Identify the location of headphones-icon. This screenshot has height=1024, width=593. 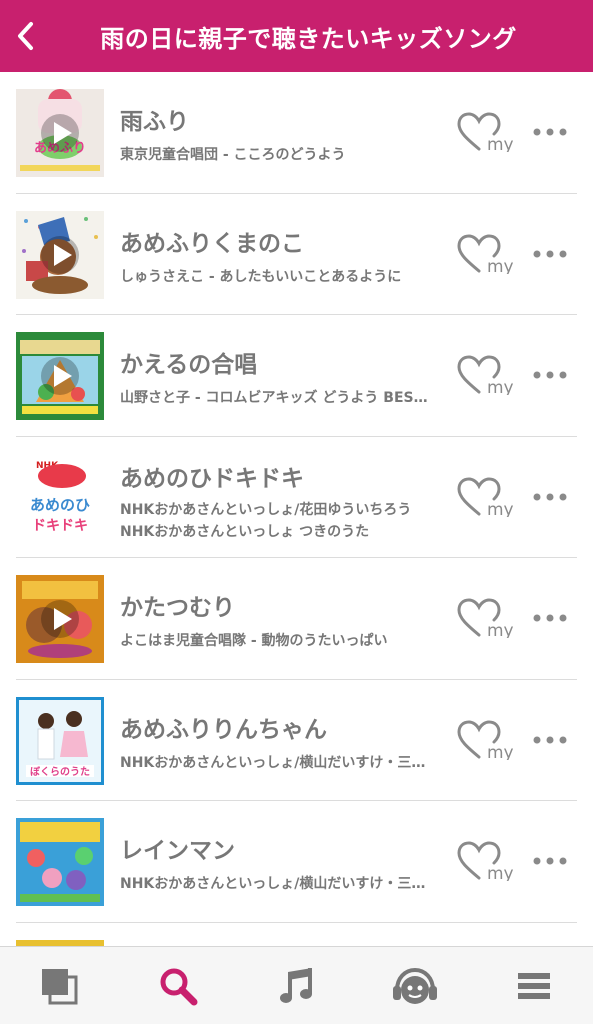
(415, 985).